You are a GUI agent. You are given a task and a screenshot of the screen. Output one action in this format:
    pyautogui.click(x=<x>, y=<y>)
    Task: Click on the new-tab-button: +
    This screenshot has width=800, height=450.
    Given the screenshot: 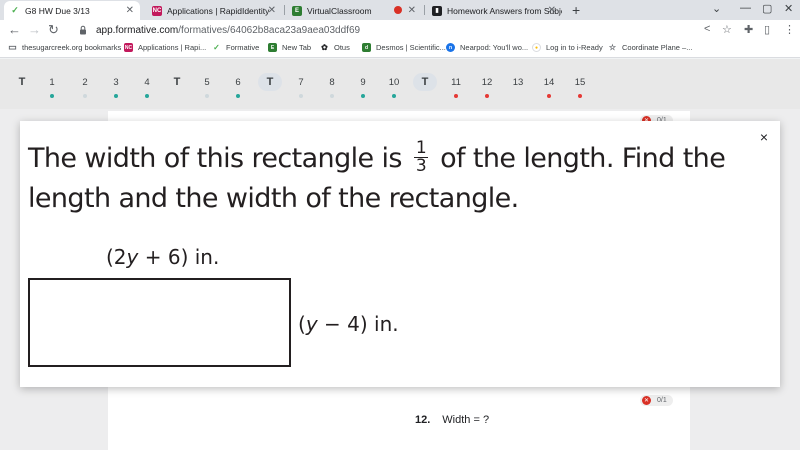 What is the action you would take?
    pyautogui.click(x=576, y=10)
    